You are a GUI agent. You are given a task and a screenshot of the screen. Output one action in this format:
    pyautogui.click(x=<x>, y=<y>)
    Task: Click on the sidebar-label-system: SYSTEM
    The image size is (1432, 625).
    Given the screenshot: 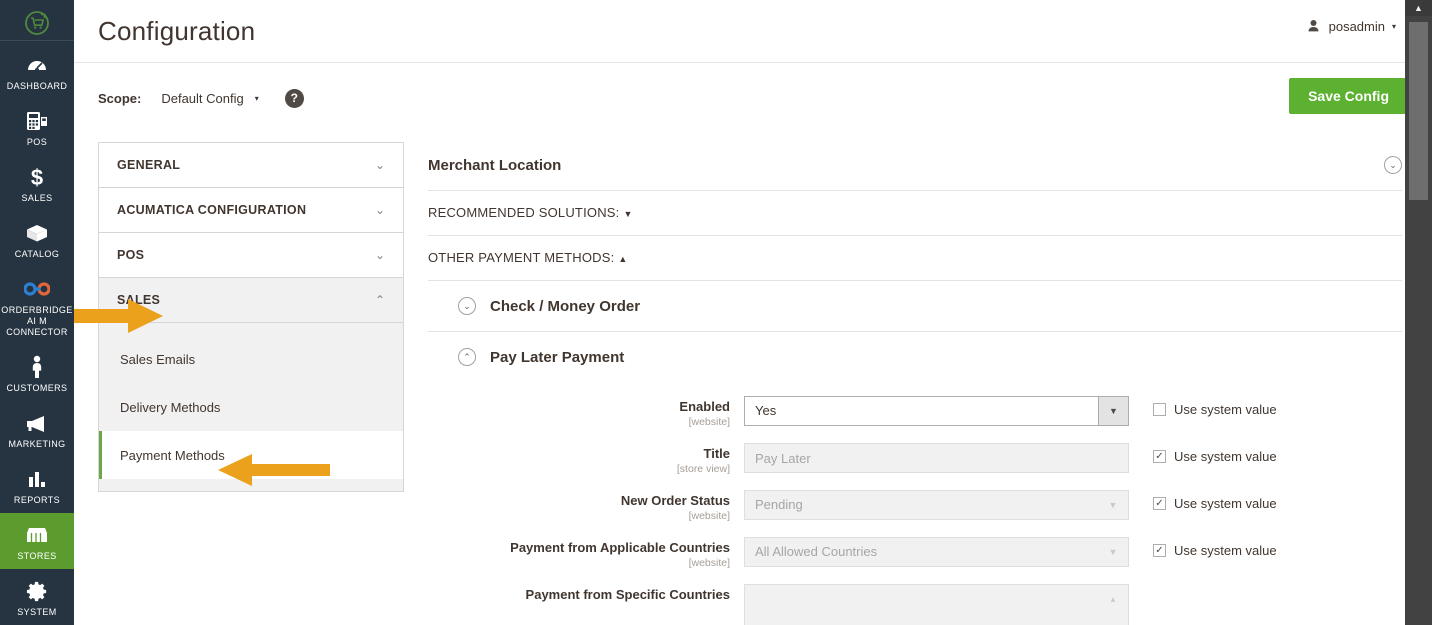 What is the action you would take?
    pyautogui.click(x=37, y=612)
    